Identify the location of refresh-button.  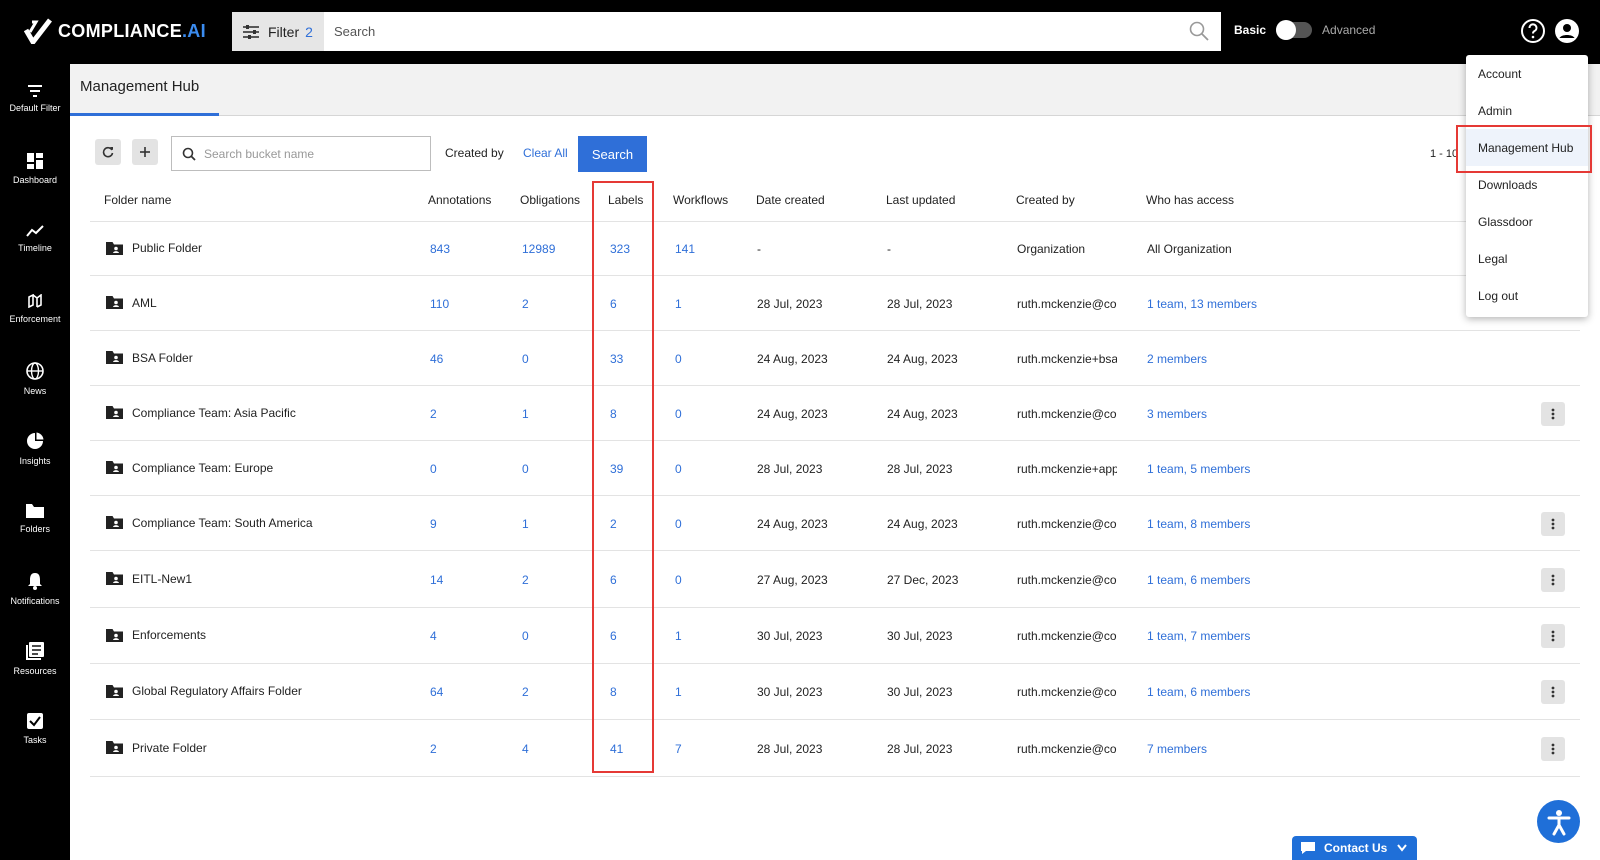
(108, 152).